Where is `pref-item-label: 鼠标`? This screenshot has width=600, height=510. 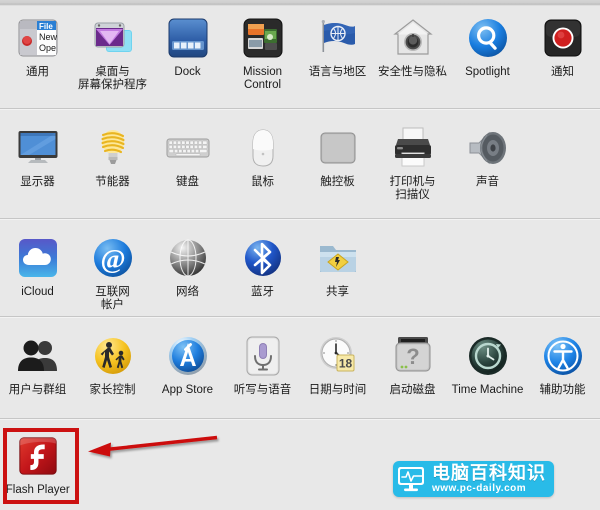 pref-item-label: 鼠标 is located at coordinates (262, 182).